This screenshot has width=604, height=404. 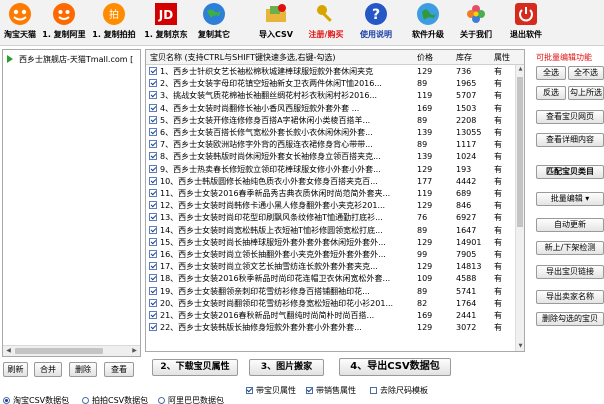 I want to click on with-attrs-checkbox, so click(x=249, y=390).